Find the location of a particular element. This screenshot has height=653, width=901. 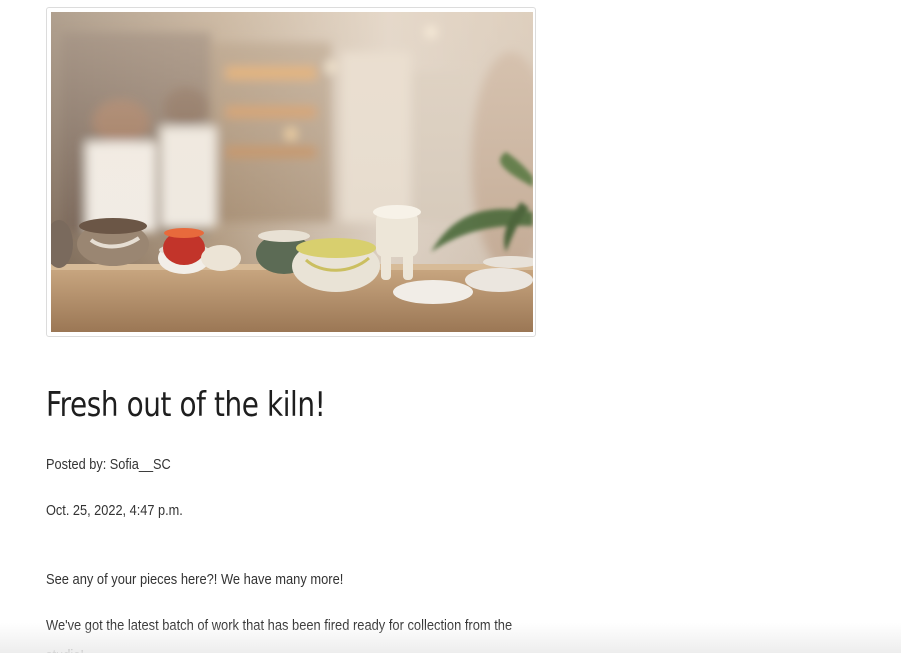

post-date: Oct. 25, 2022, 4:47 p.m. is located at coordinates (114, 510).